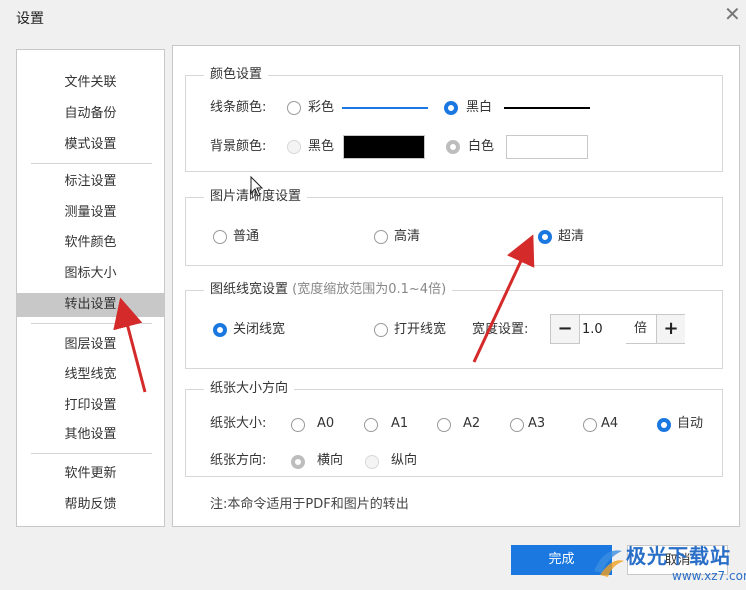  Describe the element at coordinates (321, 108) in the screenshot. I see `line-color-option-color: 彩色` at that location.